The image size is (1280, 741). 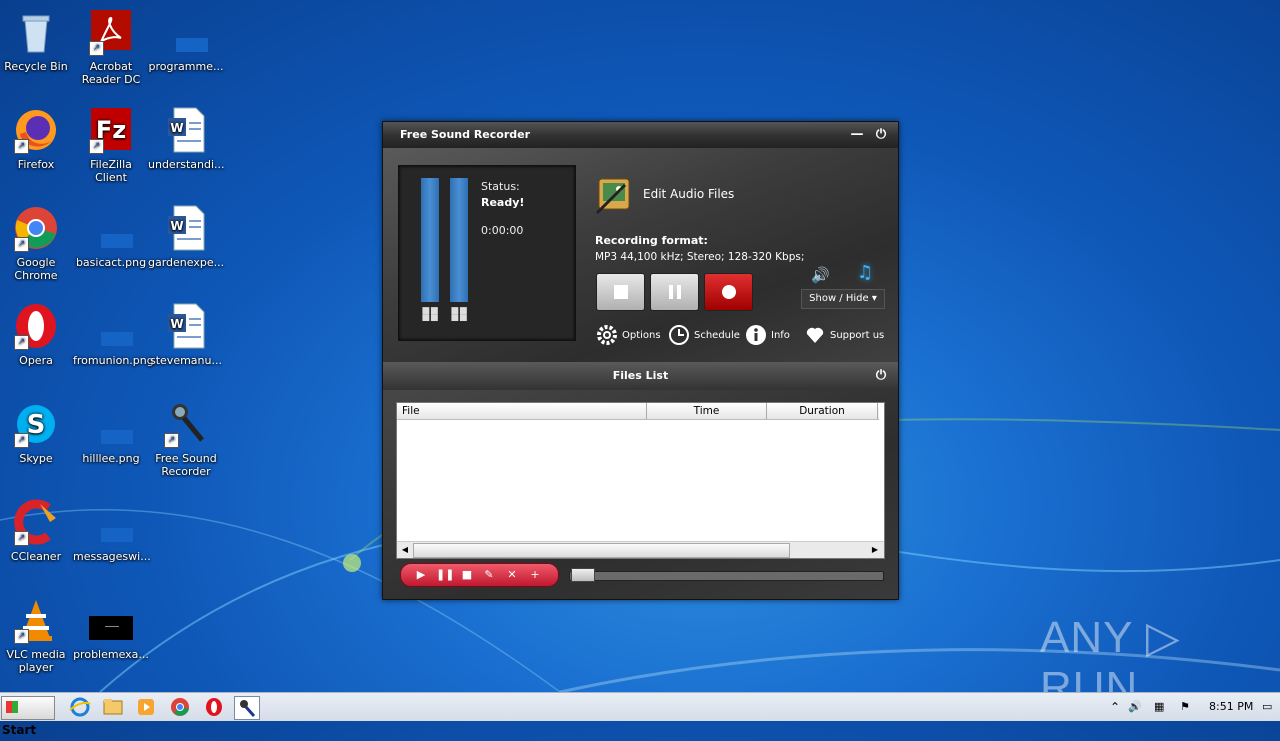 I want to click on desktop-icon-label: Opera, so click(x=36, y=360).